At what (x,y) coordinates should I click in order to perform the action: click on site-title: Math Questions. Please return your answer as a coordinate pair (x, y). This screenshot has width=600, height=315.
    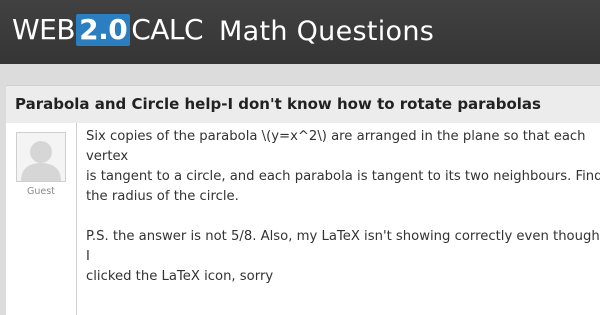
    Looking at the image, I should click on (326, 31).